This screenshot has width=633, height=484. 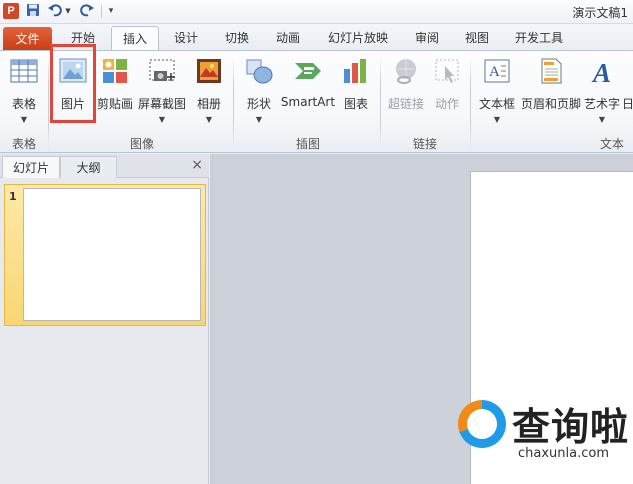 I want to click on photo-album-icon, so click(x=209, y=71).